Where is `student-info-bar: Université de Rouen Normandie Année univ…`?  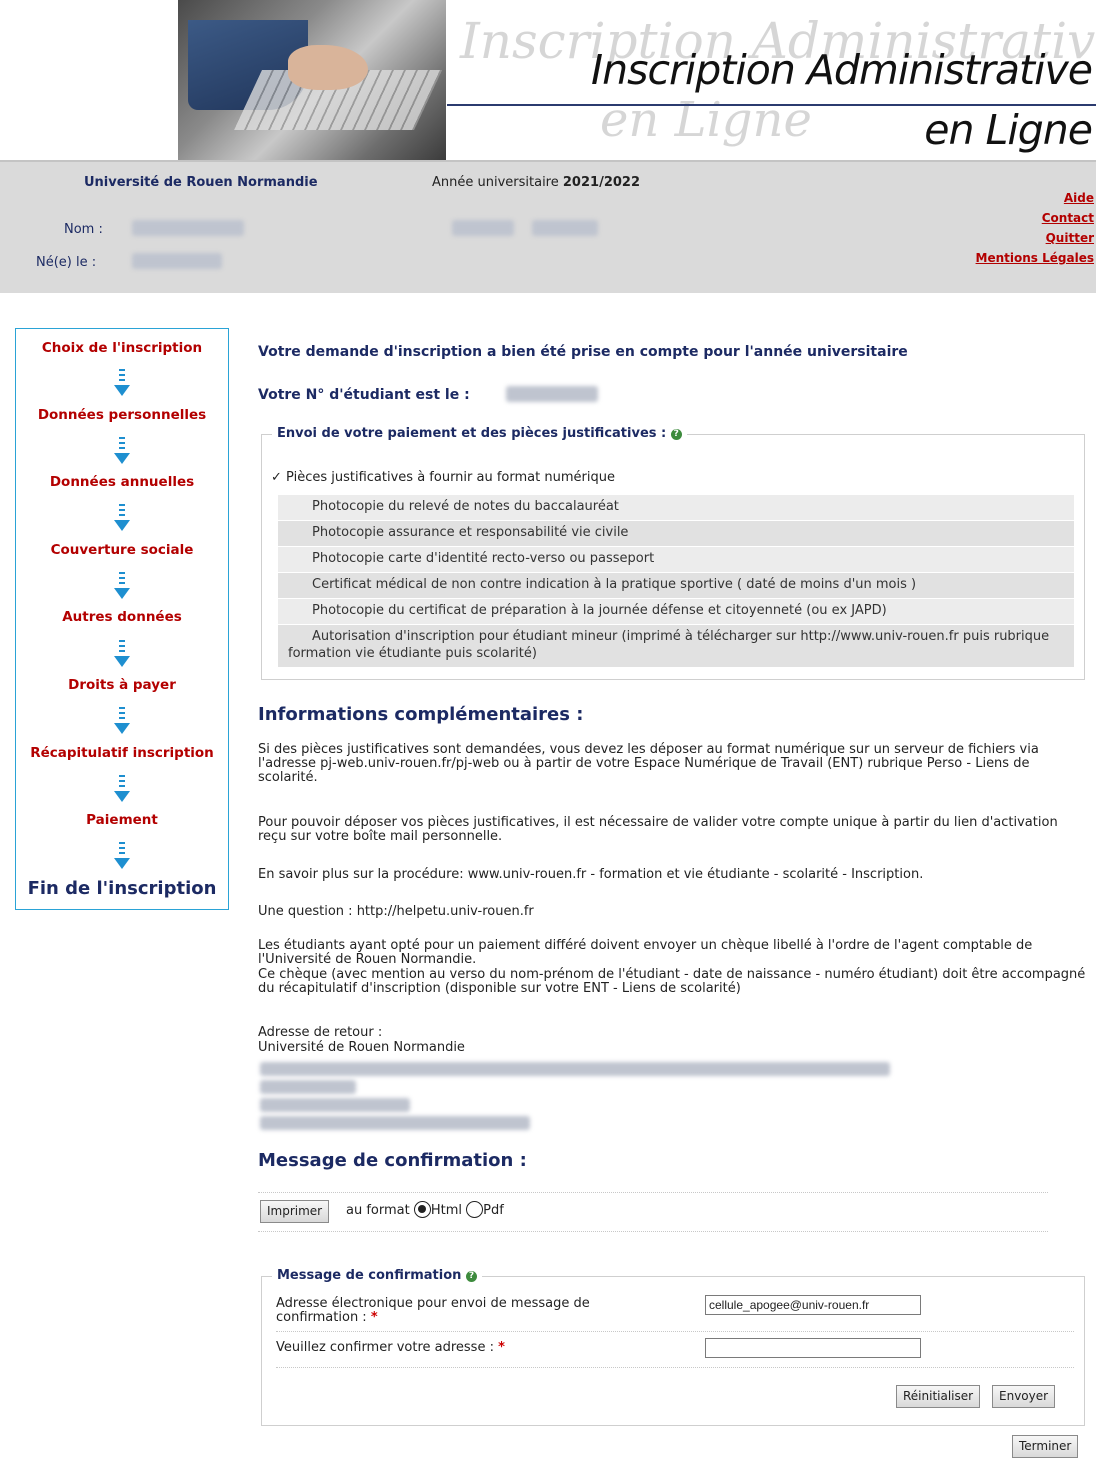 student-info-bar: Université de Rouen Normandie Année univ… is located at coordinates (548, 226).